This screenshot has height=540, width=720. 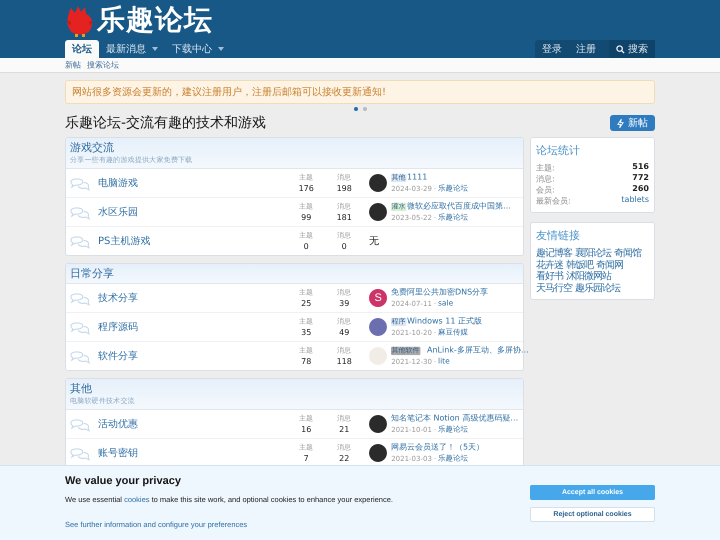 What do you see at coordinates (580, 265) in the screenshot?
I see `friend-link: 韩饭吧` at bounding box center [580, 265].